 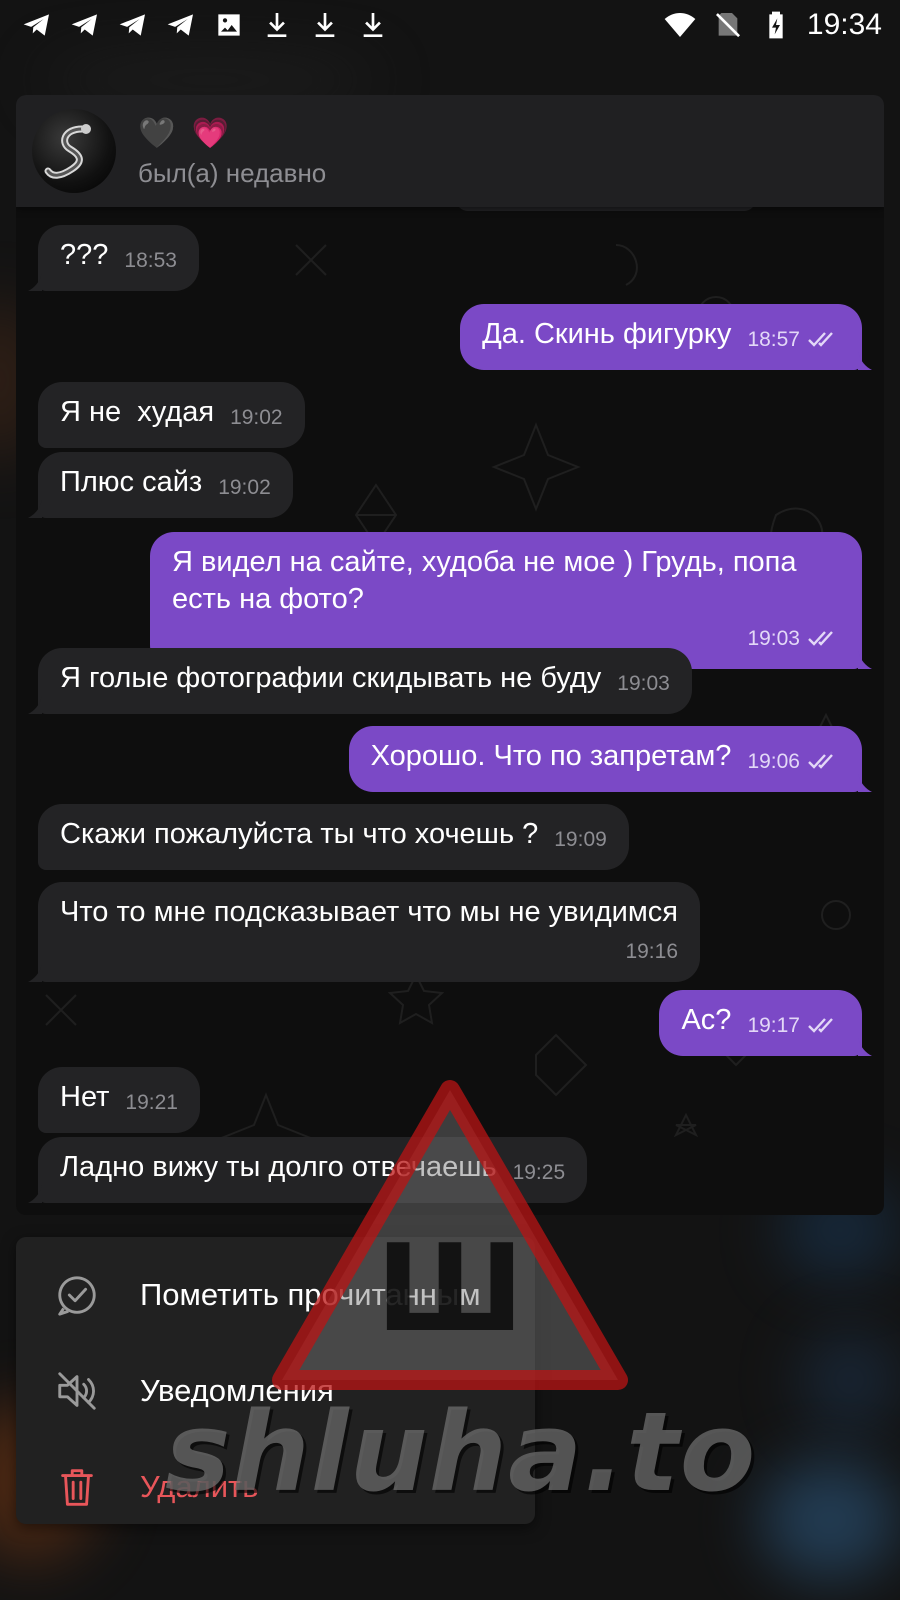 What do you see at coordinates (776, 25) in the screenshot?
I see `battery-charging-icon` at bounding box center [776, 25].